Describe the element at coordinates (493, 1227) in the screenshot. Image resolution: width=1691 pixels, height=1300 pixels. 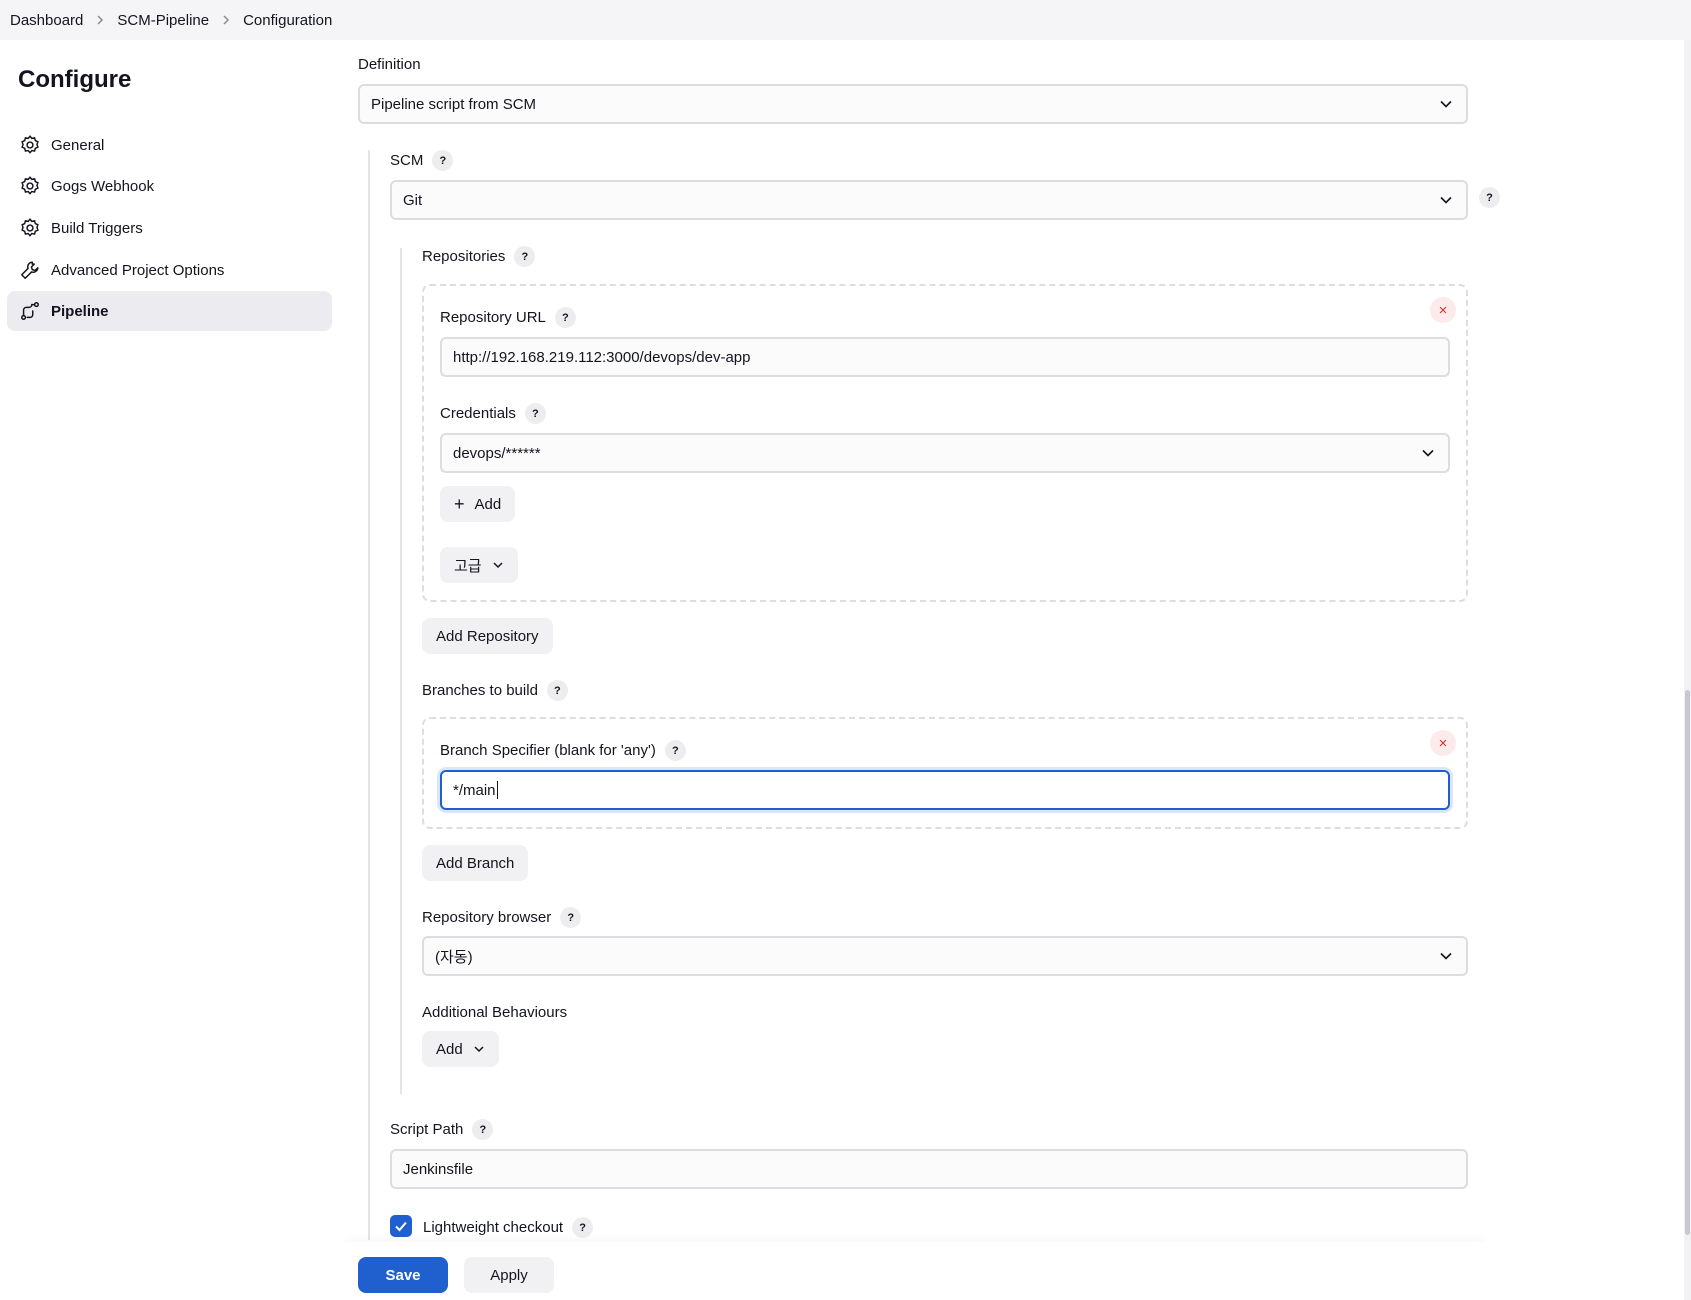
I see `lightweight-checkout-label-text: Lightweight checkout` at that location.